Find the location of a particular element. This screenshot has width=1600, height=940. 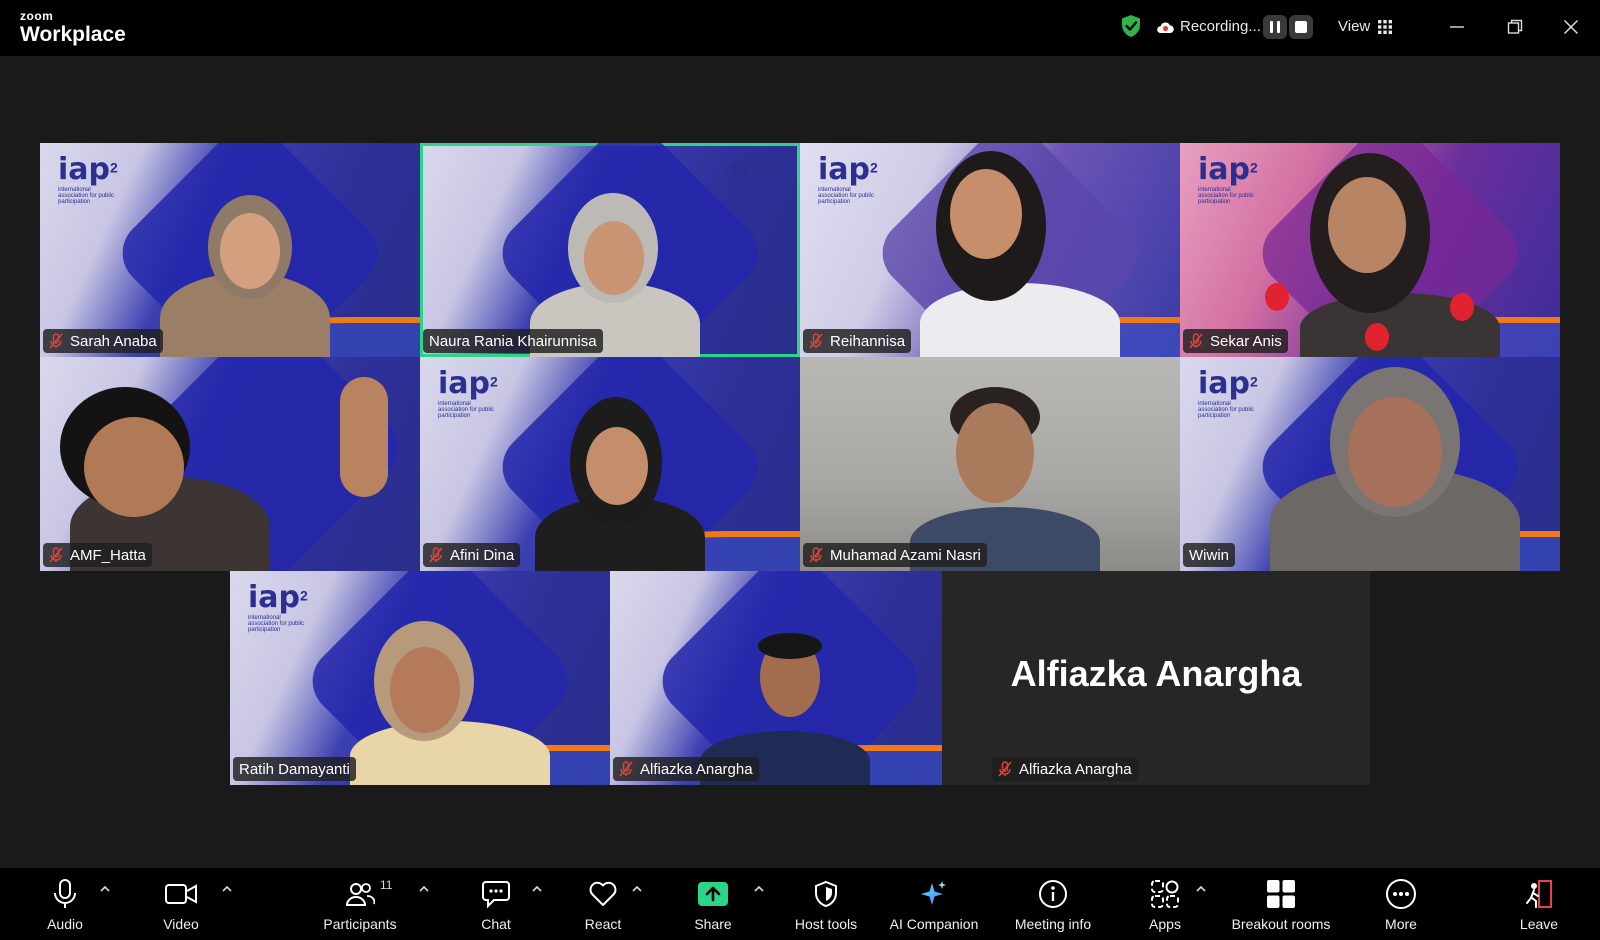

participant-name: Ratih Damayanti is located at coordinates (294, 769).